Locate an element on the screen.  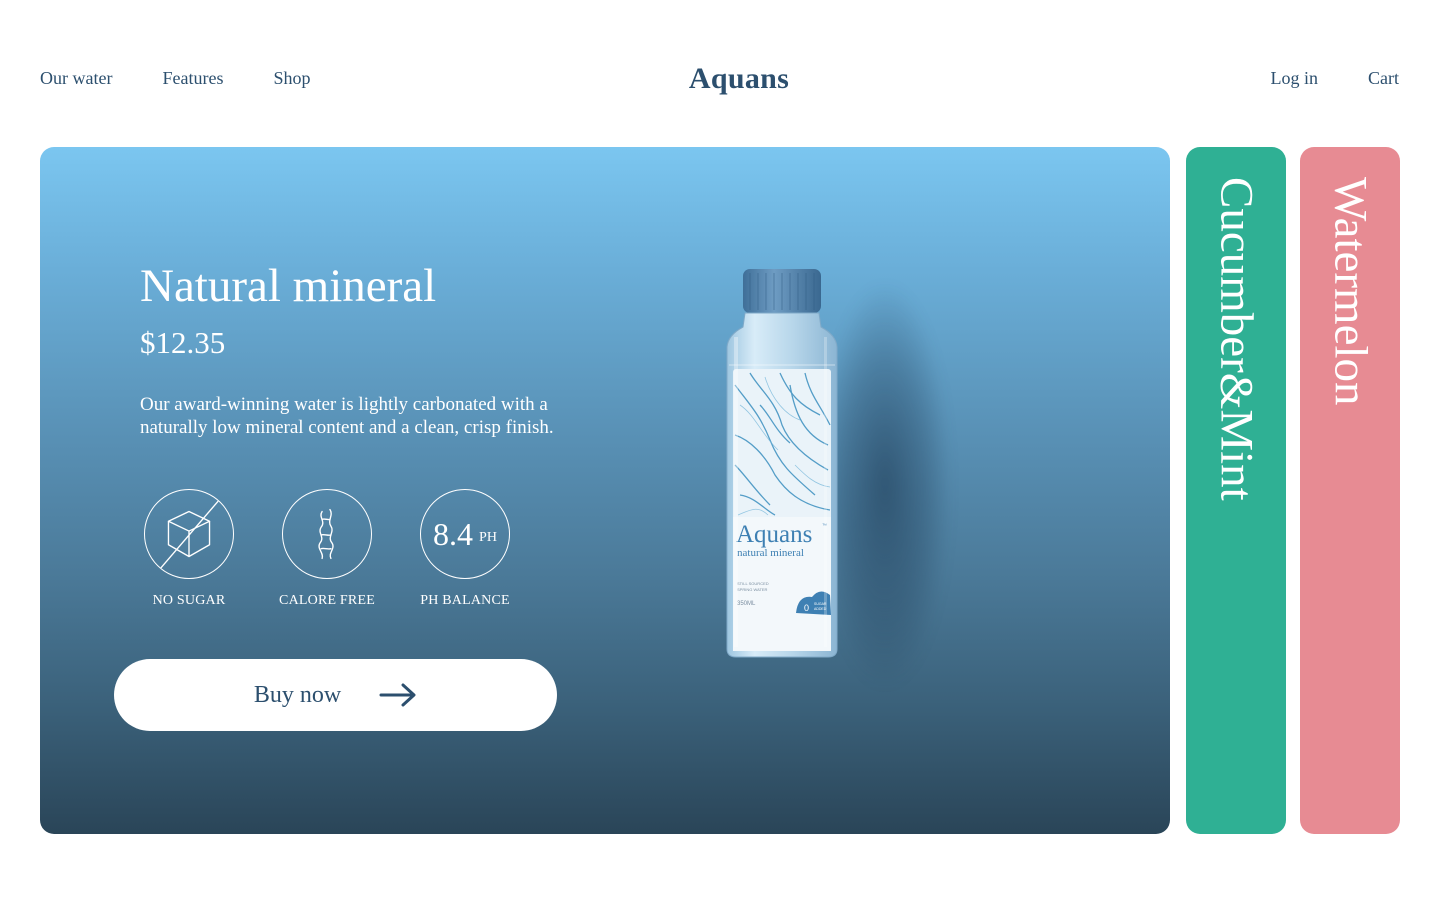
ph-value-badge: 8.4 PH is located at coordinates (465, 534).